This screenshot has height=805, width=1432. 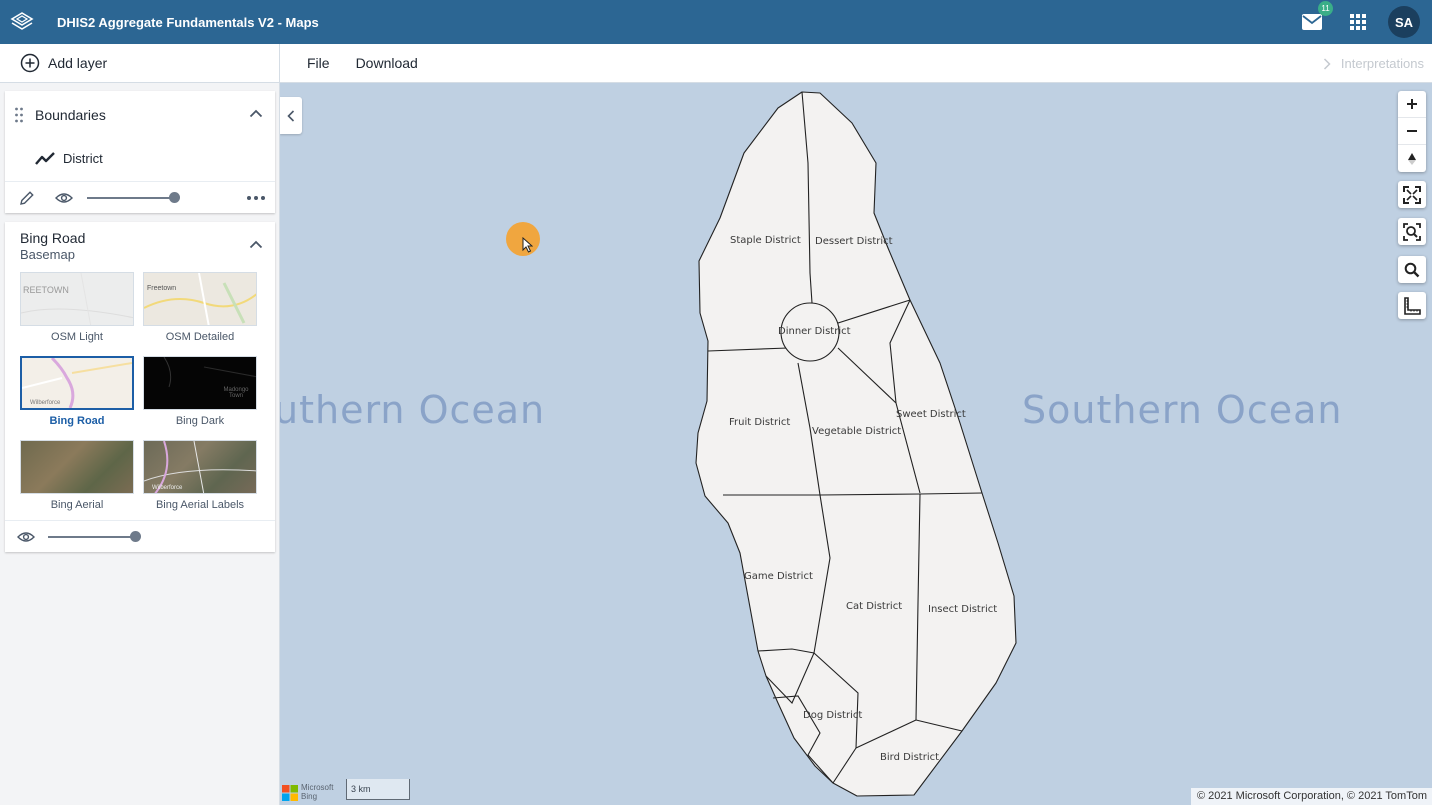 What do you see at coordinates (30, 63) in the screenshot?
I see `add-circle-icon` at bounding box center [30, 63].